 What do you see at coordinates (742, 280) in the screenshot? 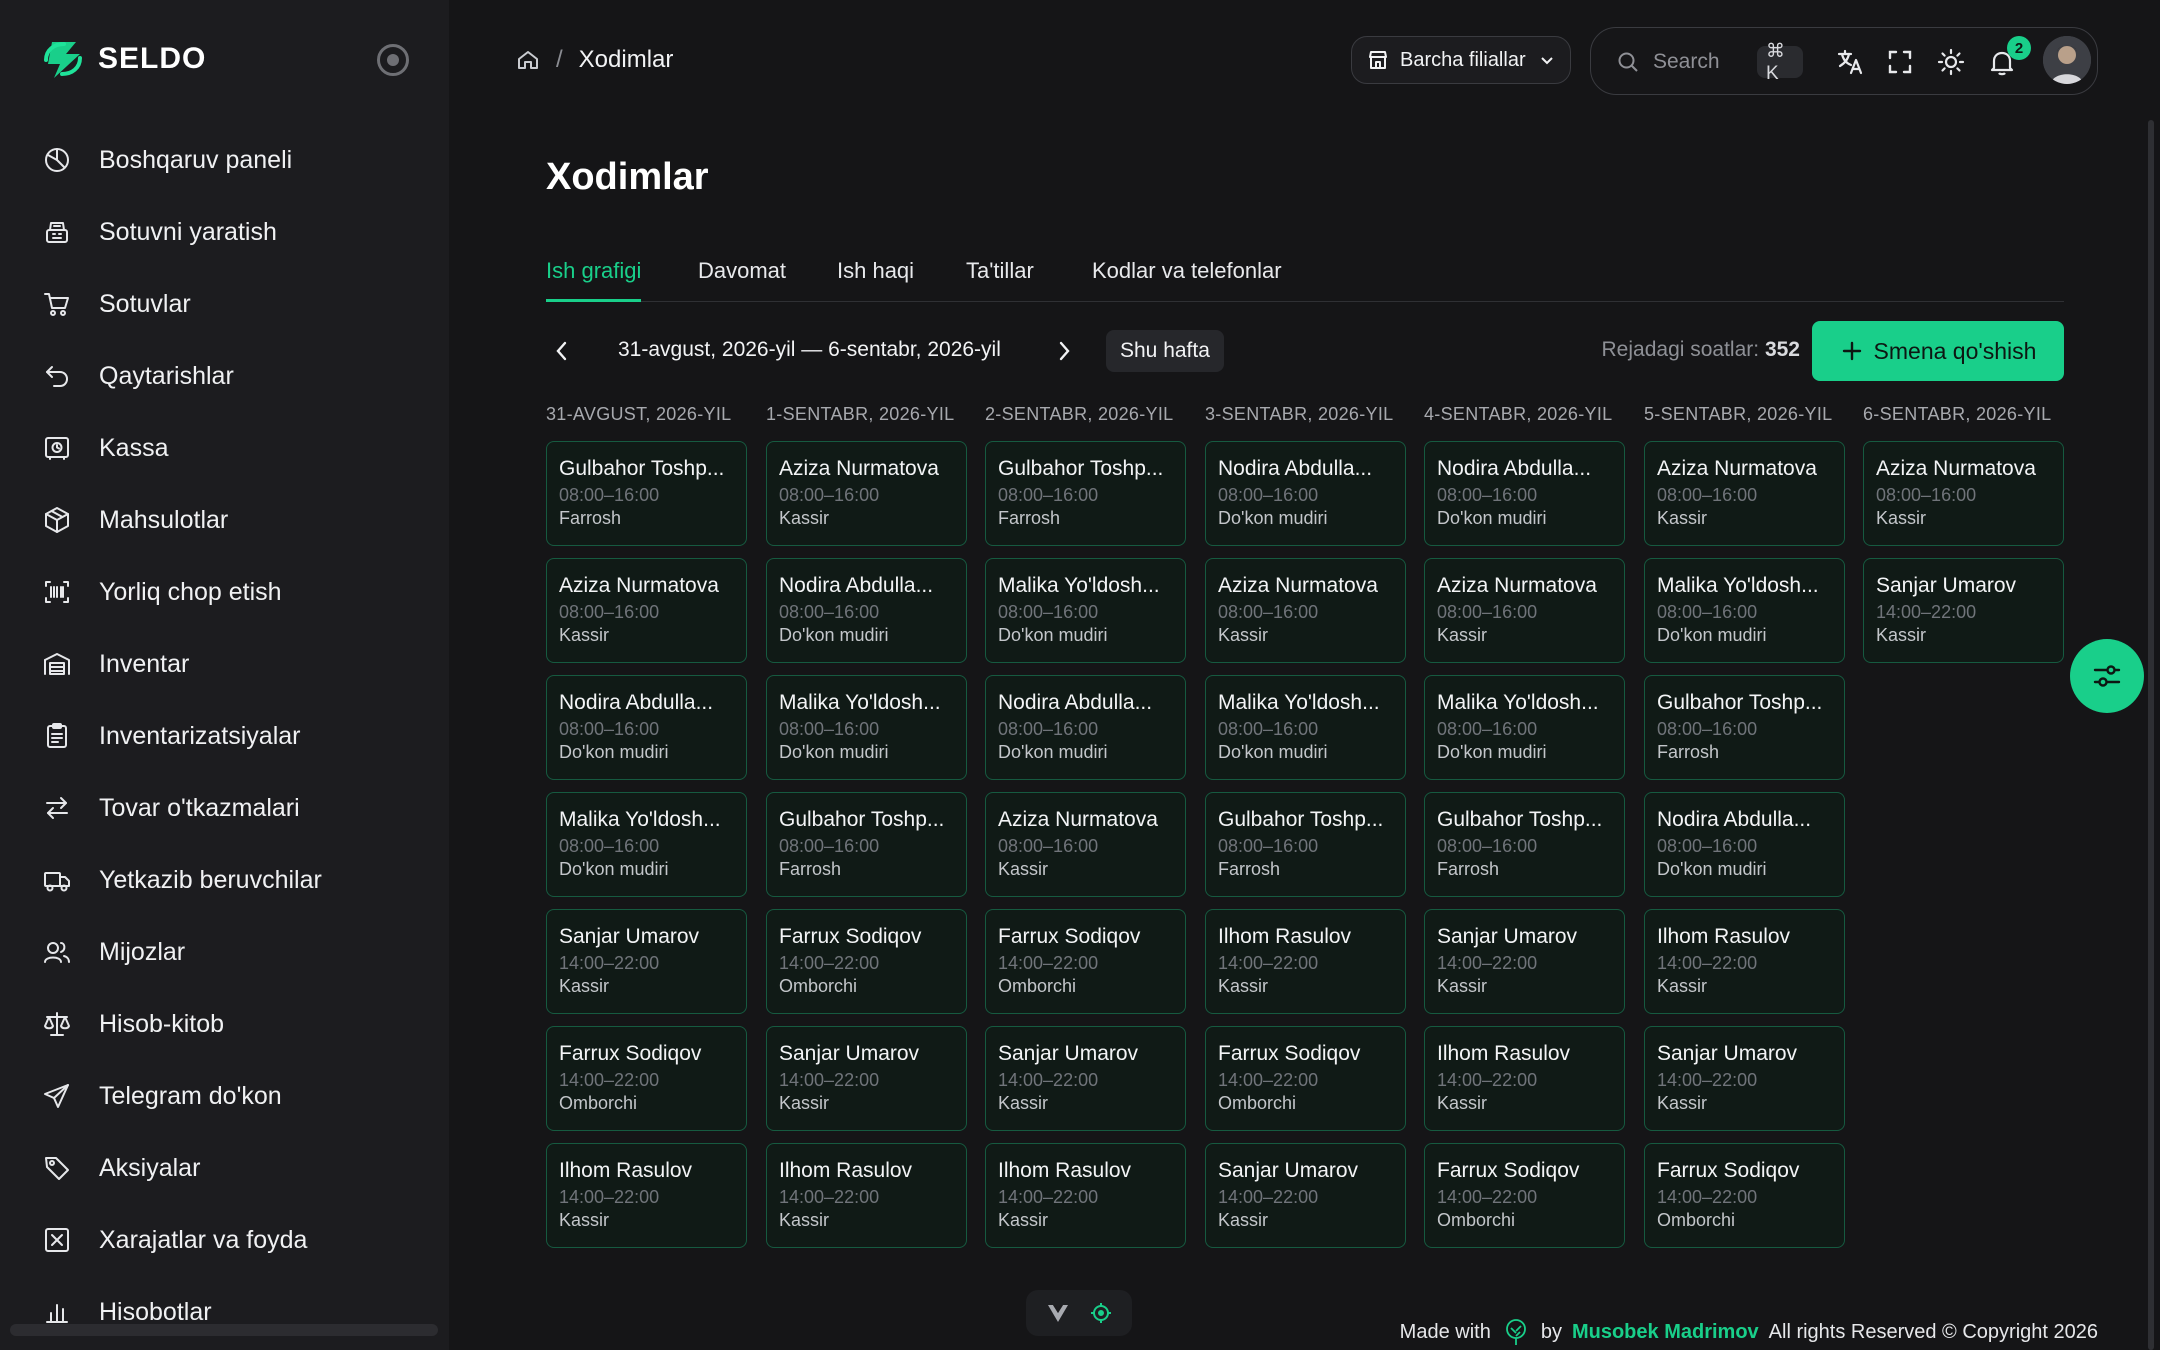
I see `tab-davomat: Davomat` at bounding box center [742, 280].